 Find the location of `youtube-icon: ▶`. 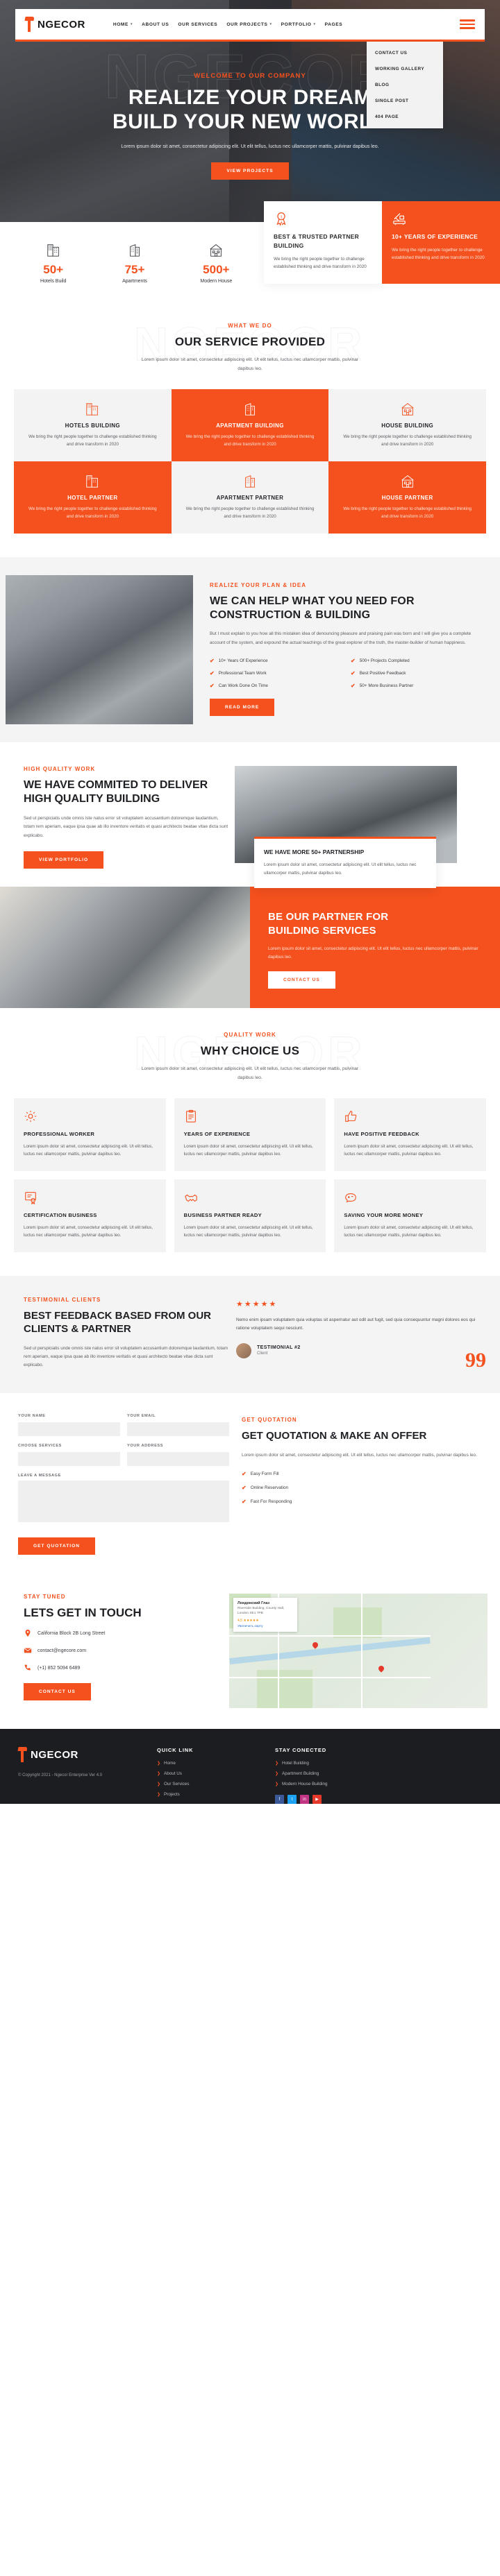

youtube-icon: ▶ is located at coordinates (317, 1800).